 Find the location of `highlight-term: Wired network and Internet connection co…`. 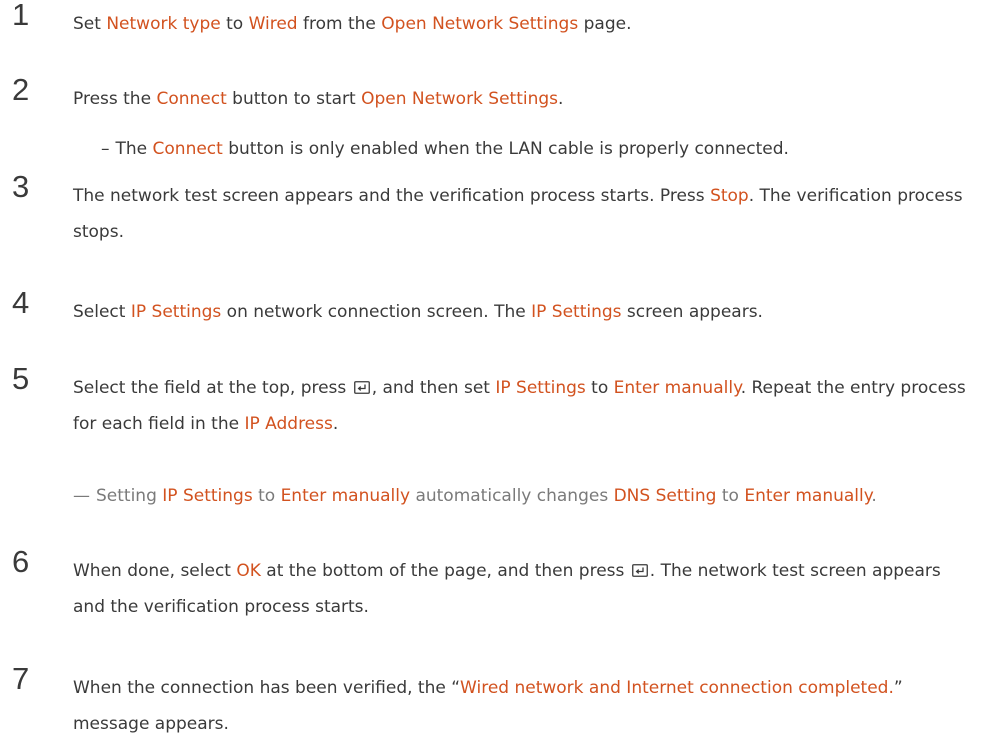

highlight-term: Wired network and Internet connection co… is located at coordinates (677, 688).